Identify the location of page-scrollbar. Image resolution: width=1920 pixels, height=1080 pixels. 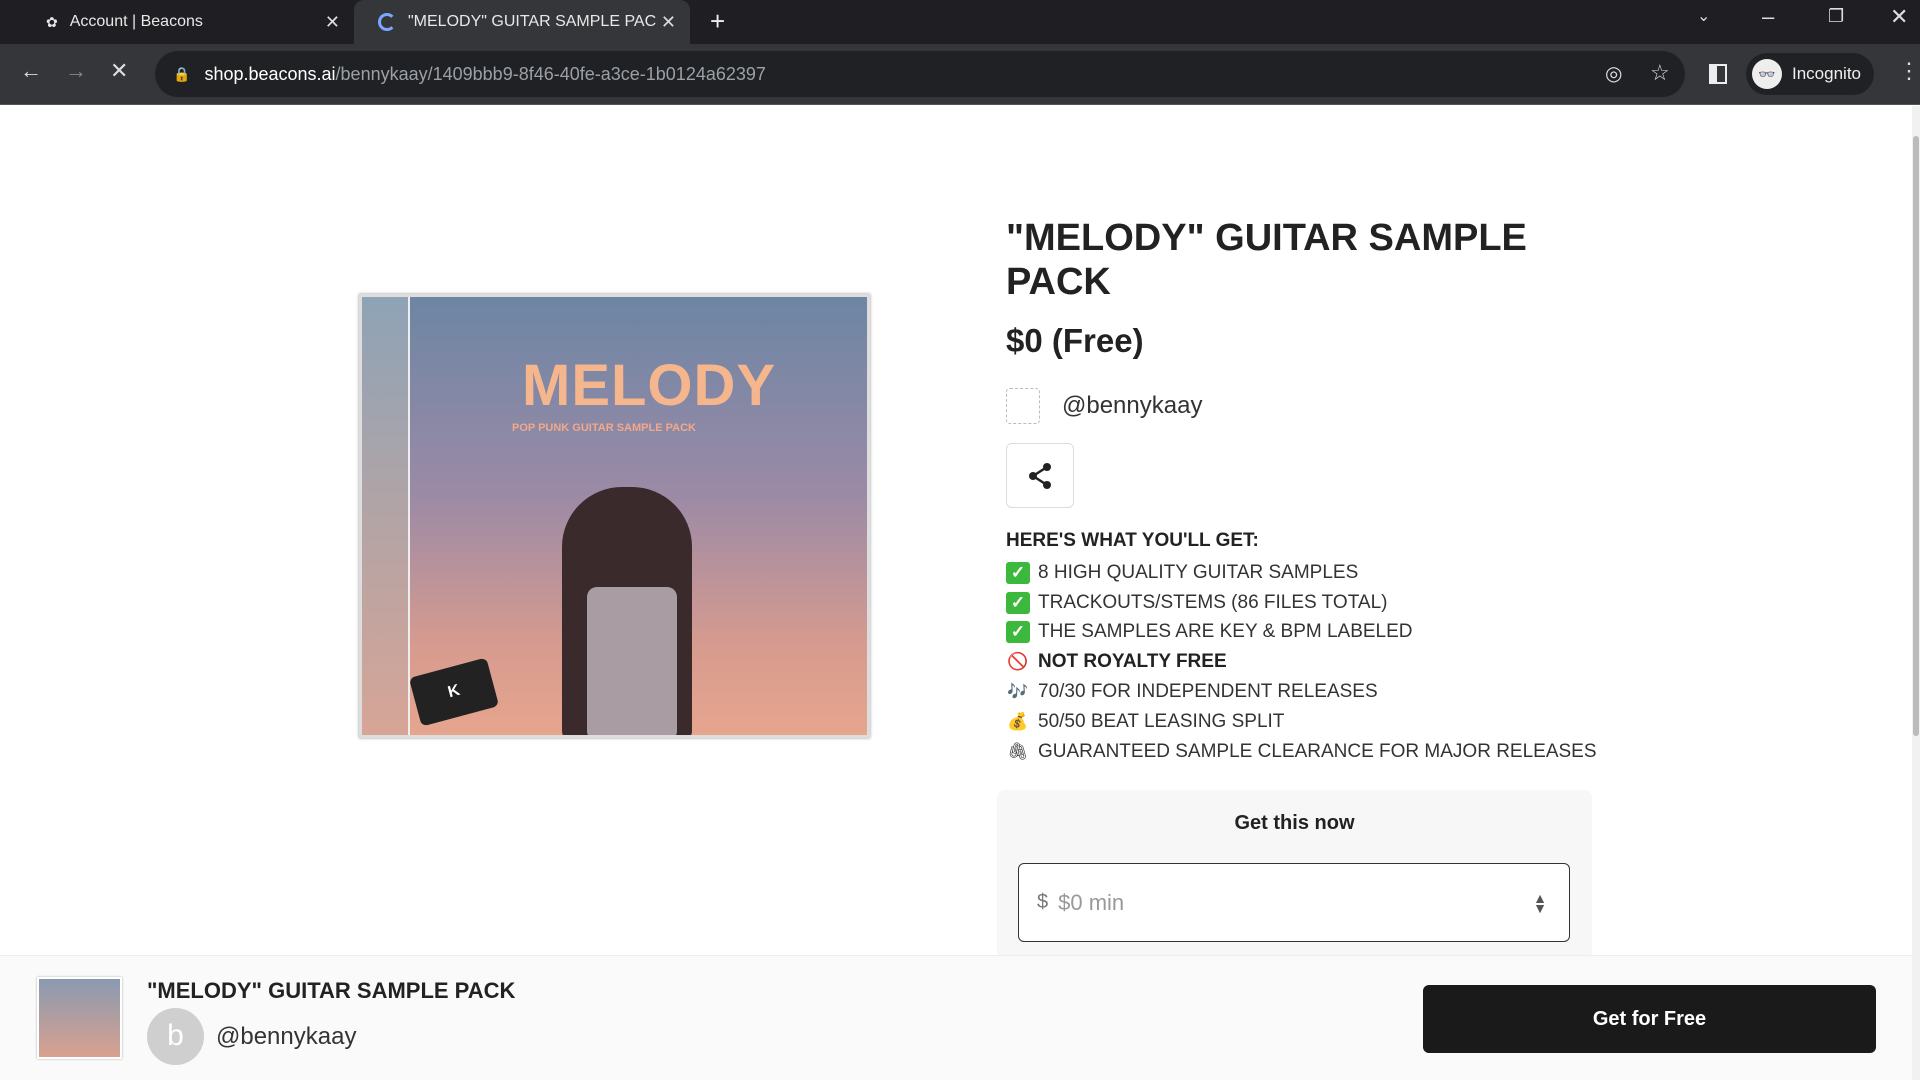
(1916, 593).